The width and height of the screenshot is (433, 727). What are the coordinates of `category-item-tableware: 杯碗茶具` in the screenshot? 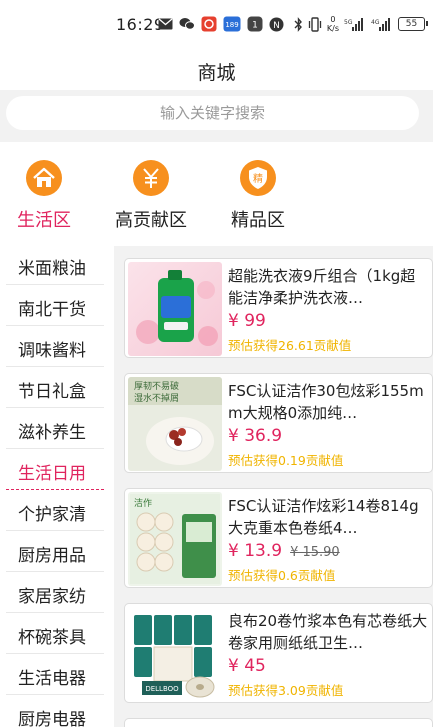 It's located at (55, 633).